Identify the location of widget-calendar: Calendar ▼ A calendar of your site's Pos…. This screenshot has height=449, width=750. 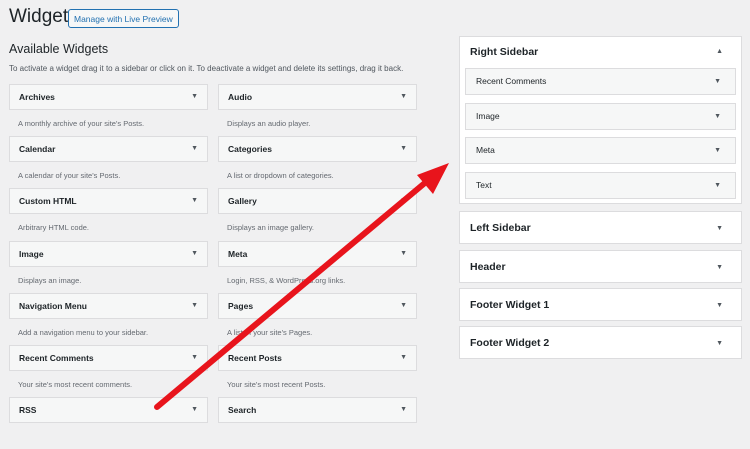
(108, 162).